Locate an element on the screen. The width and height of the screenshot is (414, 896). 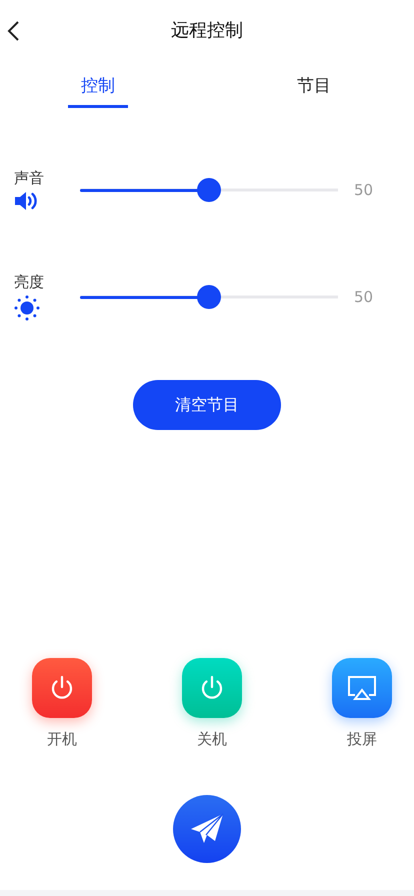
action-label: 开机 is located at coordinates (62, 739).